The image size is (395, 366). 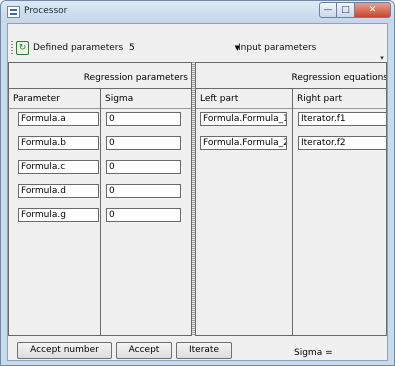 I want to click on left-part-field: Formula.Formula_2, so click(x=243, y=143).